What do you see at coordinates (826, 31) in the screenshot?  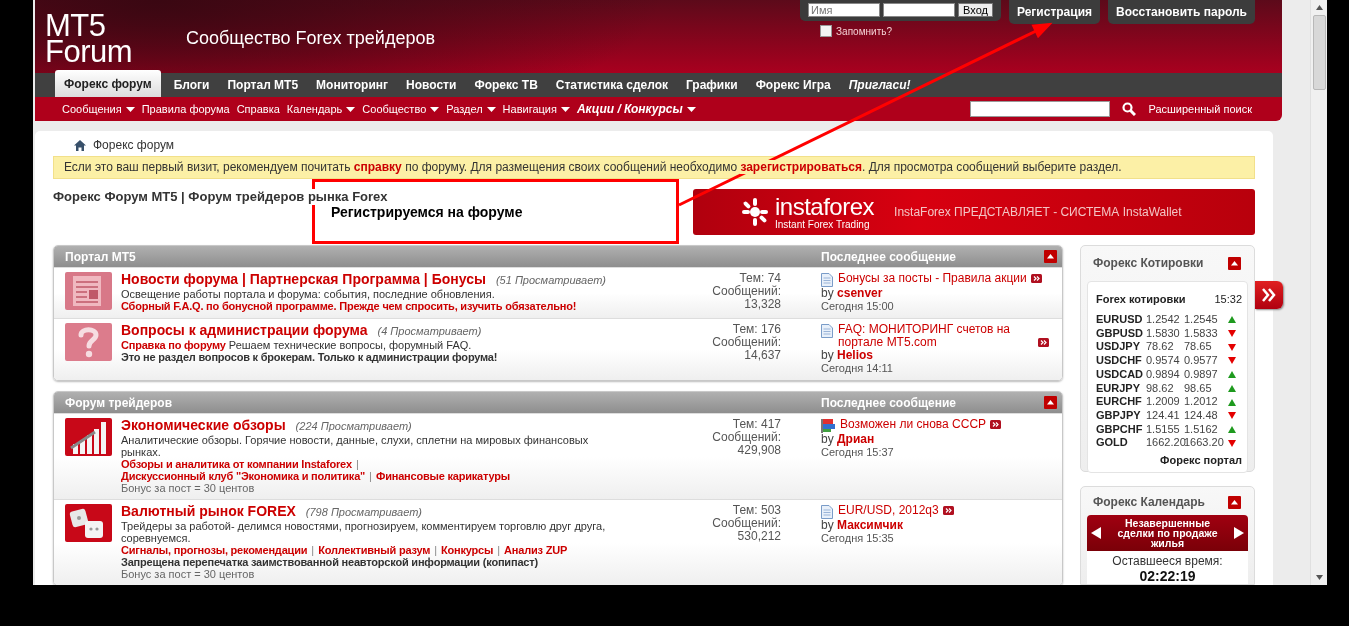 I see `remember-checkbox` at bounding box center [826, 31].